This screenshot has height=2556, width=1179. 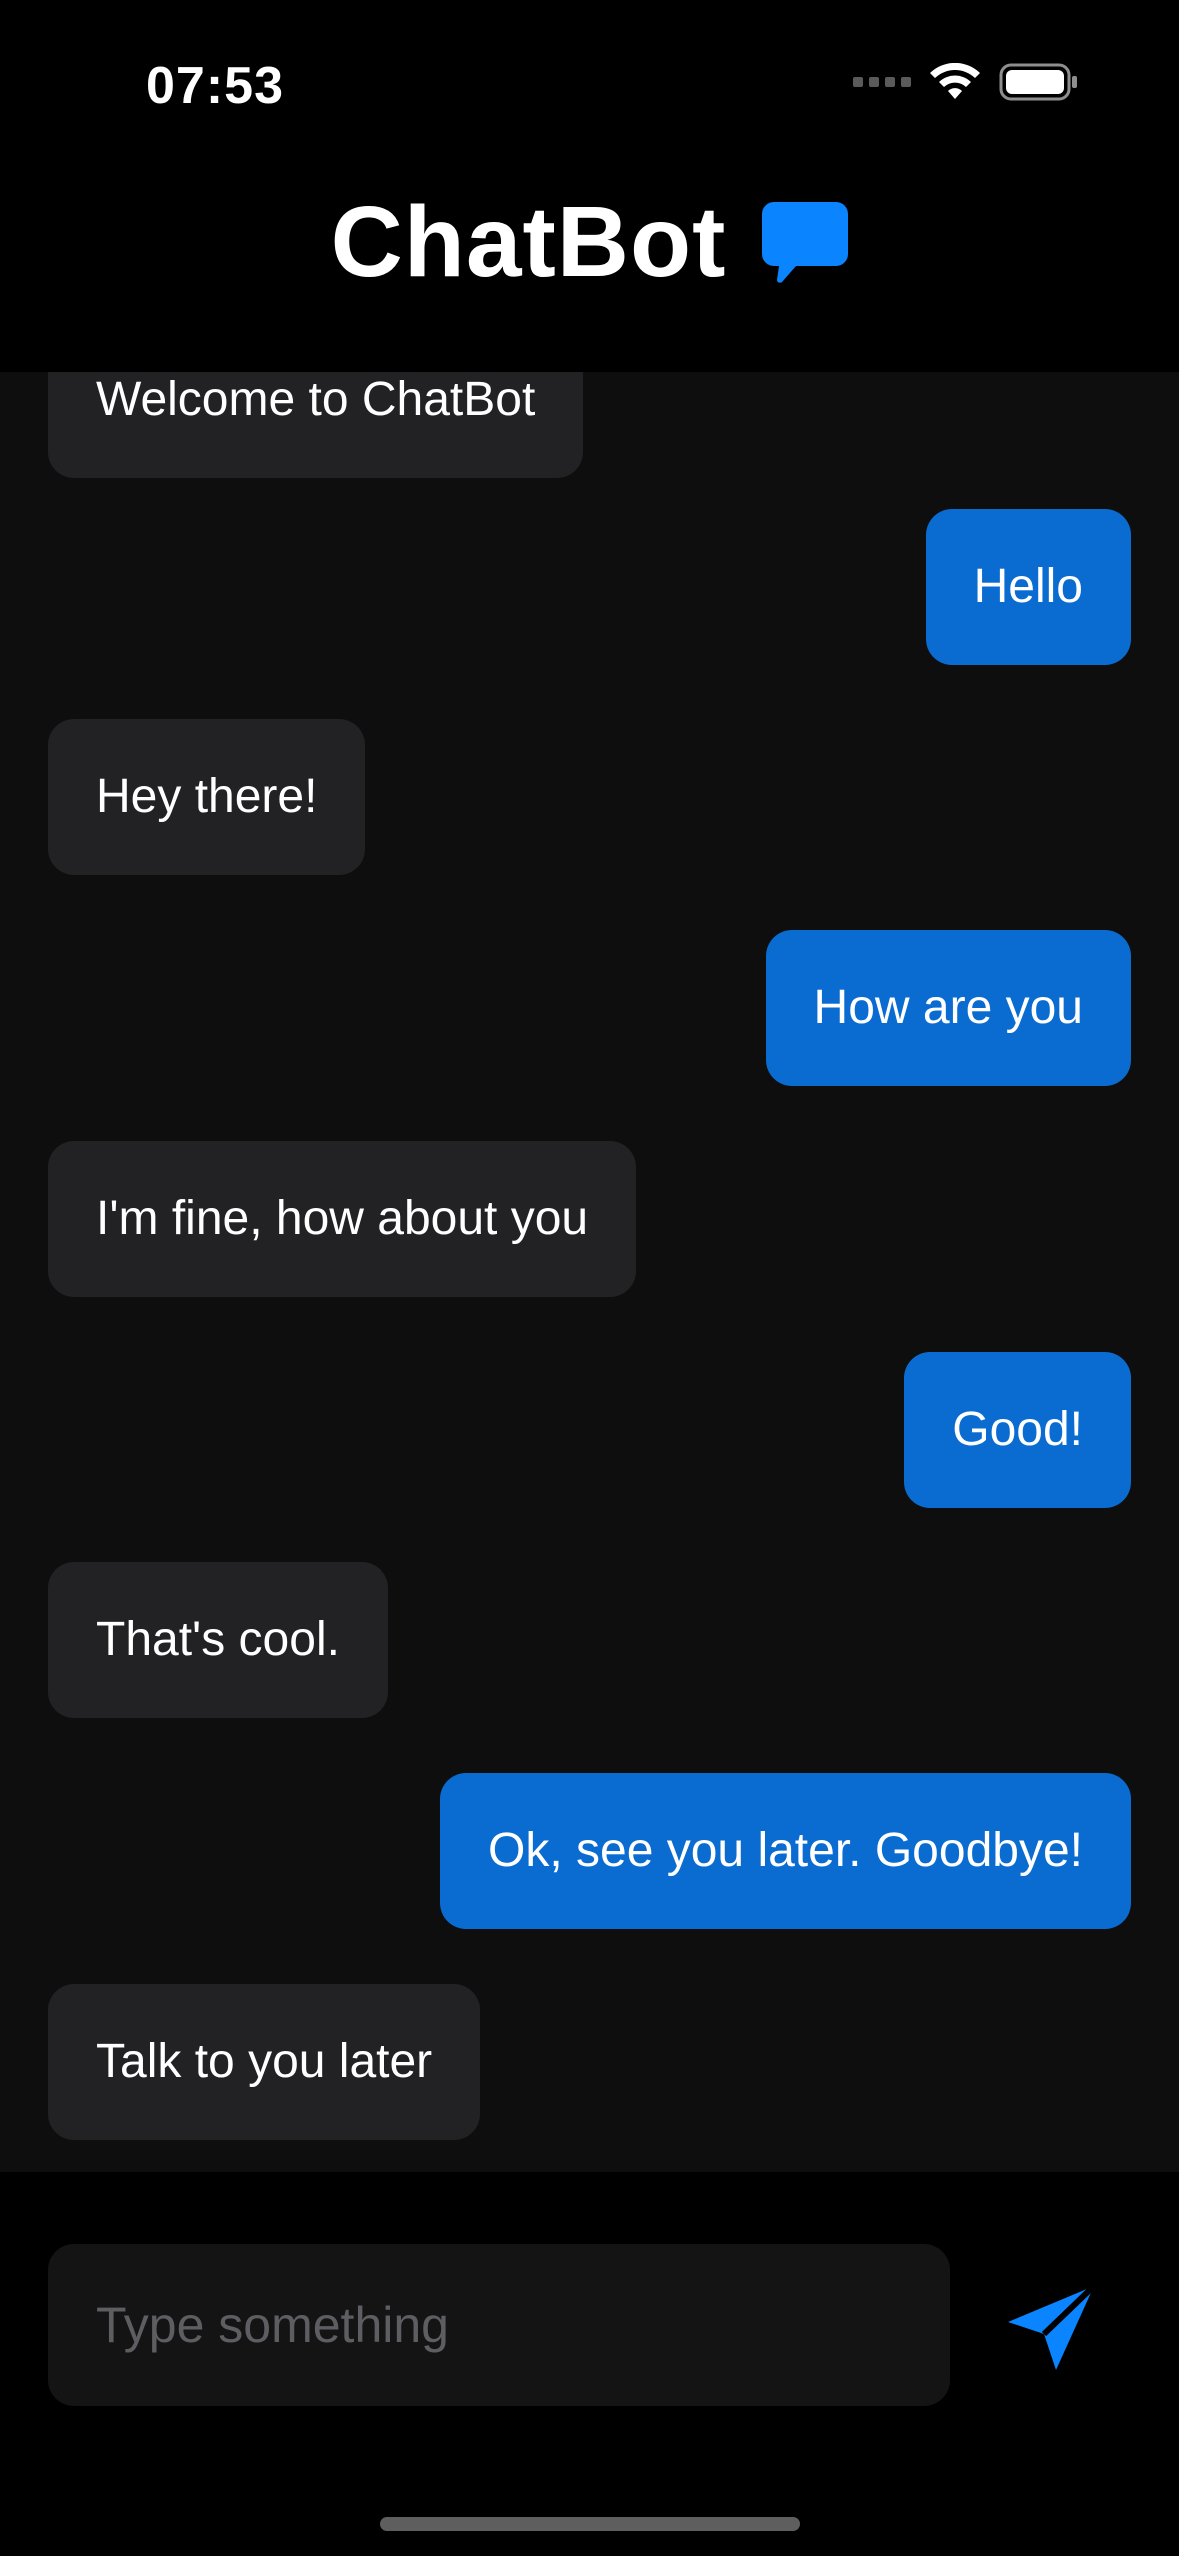 I want to click on user-message: Good!, so click(x=1017, y=1430).